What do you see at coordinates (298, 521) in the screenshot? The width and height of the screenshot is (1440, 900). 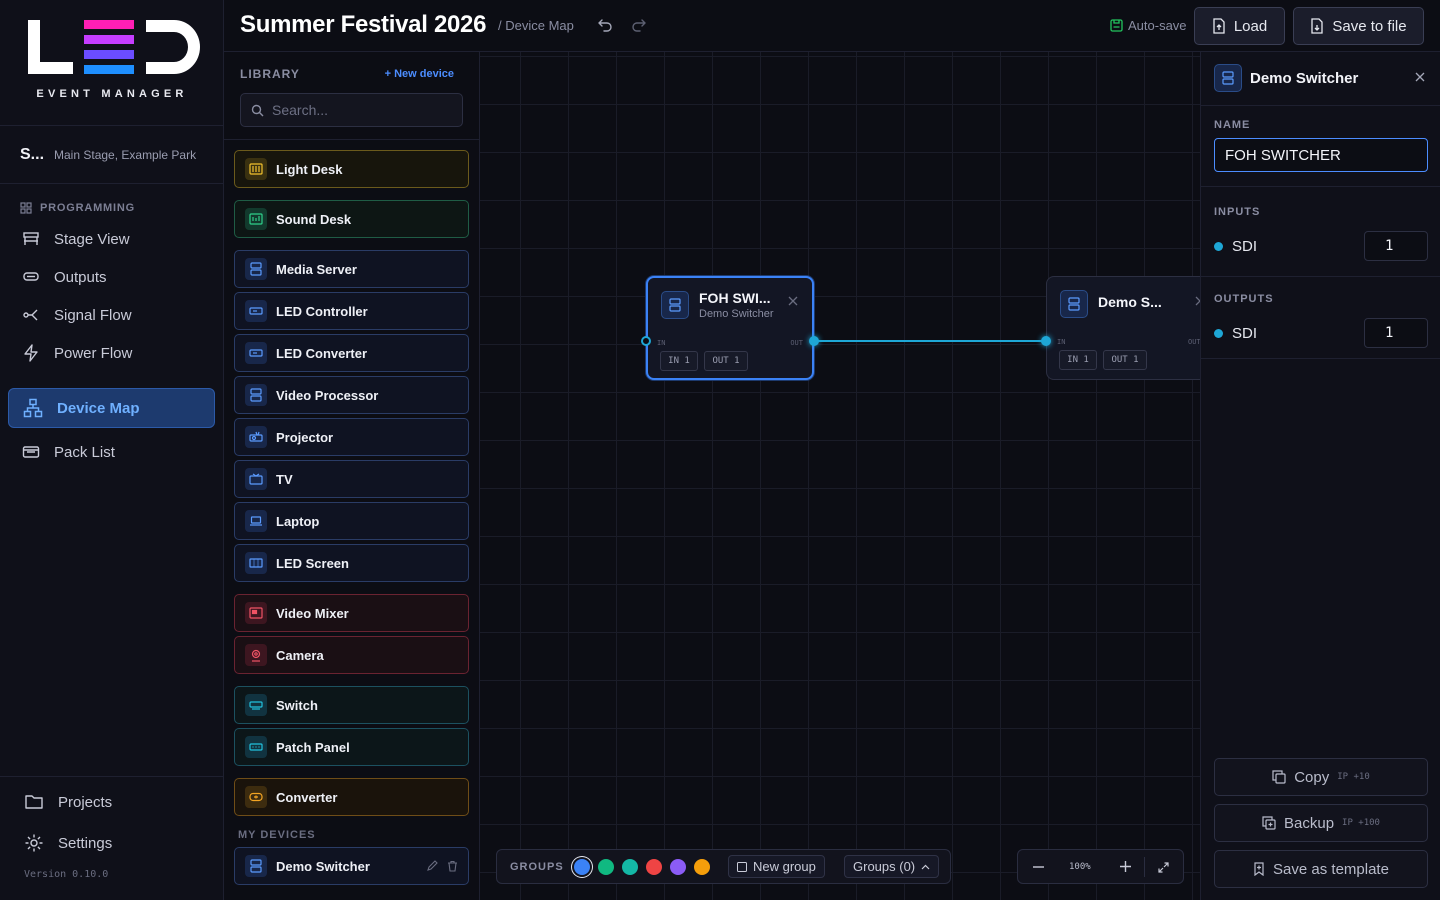 I see `library-item-label: Laptop` at bounding box center [298, 521].